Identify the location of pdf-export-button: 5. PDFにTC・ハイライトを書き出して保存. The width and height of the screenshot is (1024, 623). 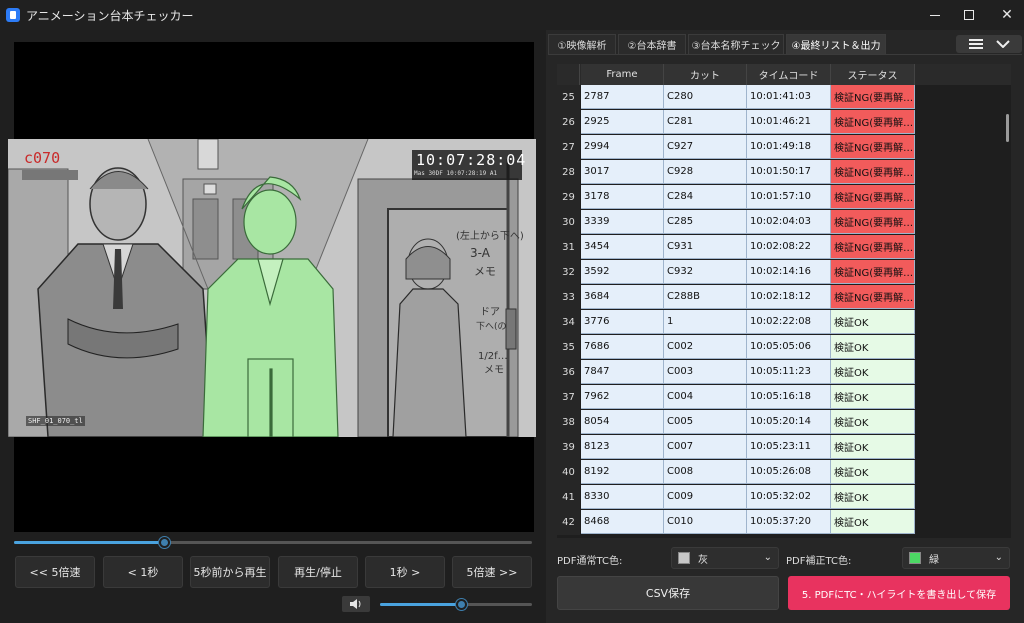
(899, 593).